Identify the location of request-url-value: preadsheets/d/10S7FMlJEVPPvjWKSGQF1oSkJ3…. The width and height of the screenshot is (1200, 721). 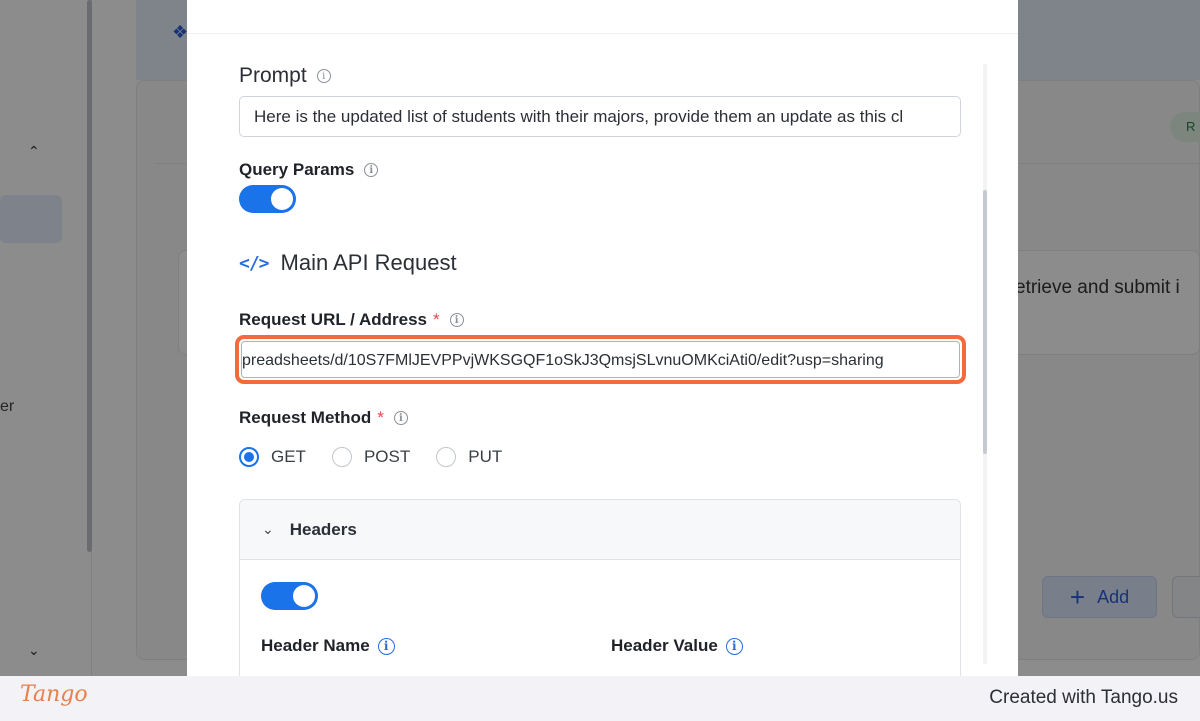
(563, 360).